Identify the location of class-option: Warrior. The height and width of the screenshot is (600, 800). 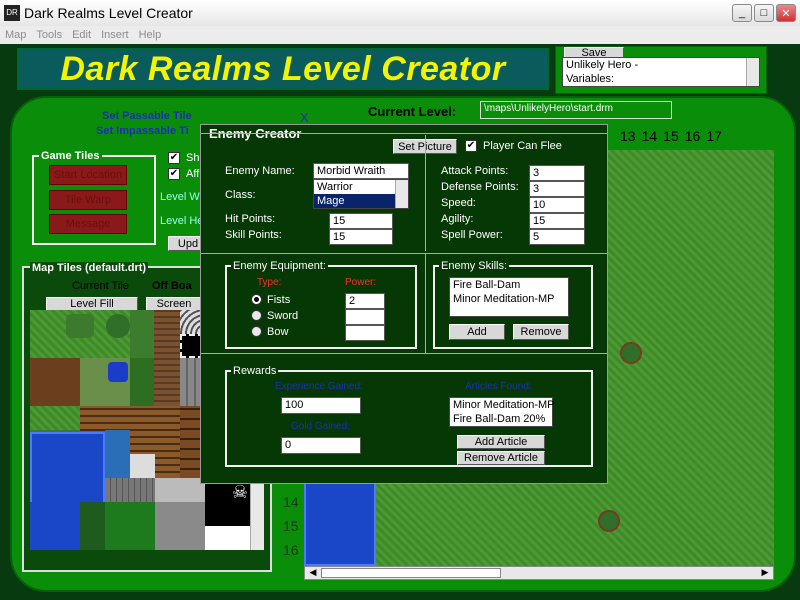
(361, 187).